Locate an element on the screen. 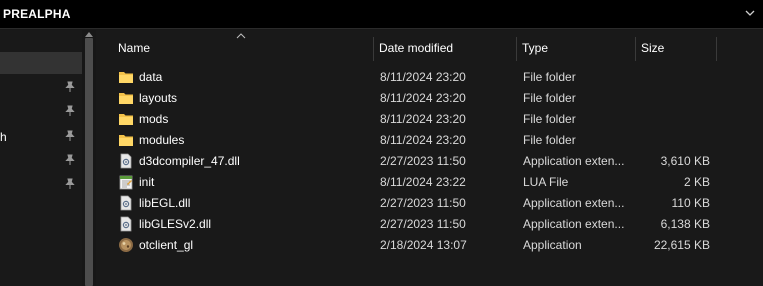 This screenshot has height=286, width=763. file-size: 2 KB is located at coordinates (696, 182).